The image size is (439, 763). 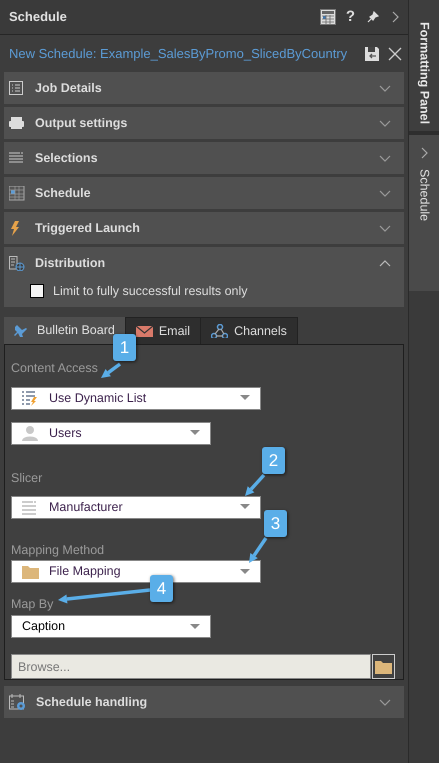 What do you see at coordinates (136, 398) in the screenshot?
I see `dropdown: Use Dynamic List` at bounding box center [136, 398].